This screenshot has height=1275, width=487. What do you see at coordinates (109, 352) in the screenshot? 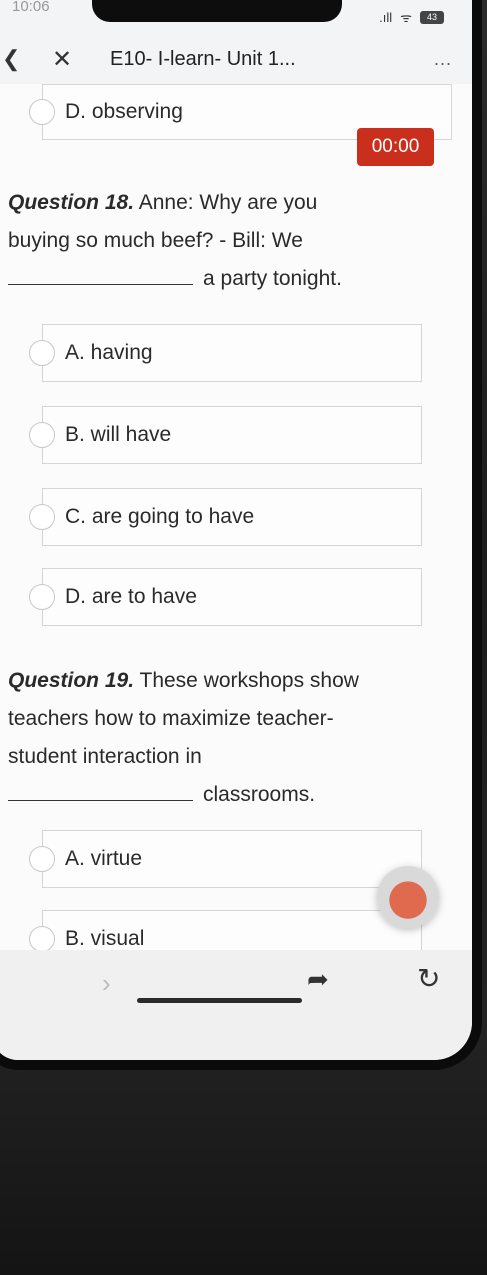
I see `option-label: A. having` at bounding box center [109, 352].